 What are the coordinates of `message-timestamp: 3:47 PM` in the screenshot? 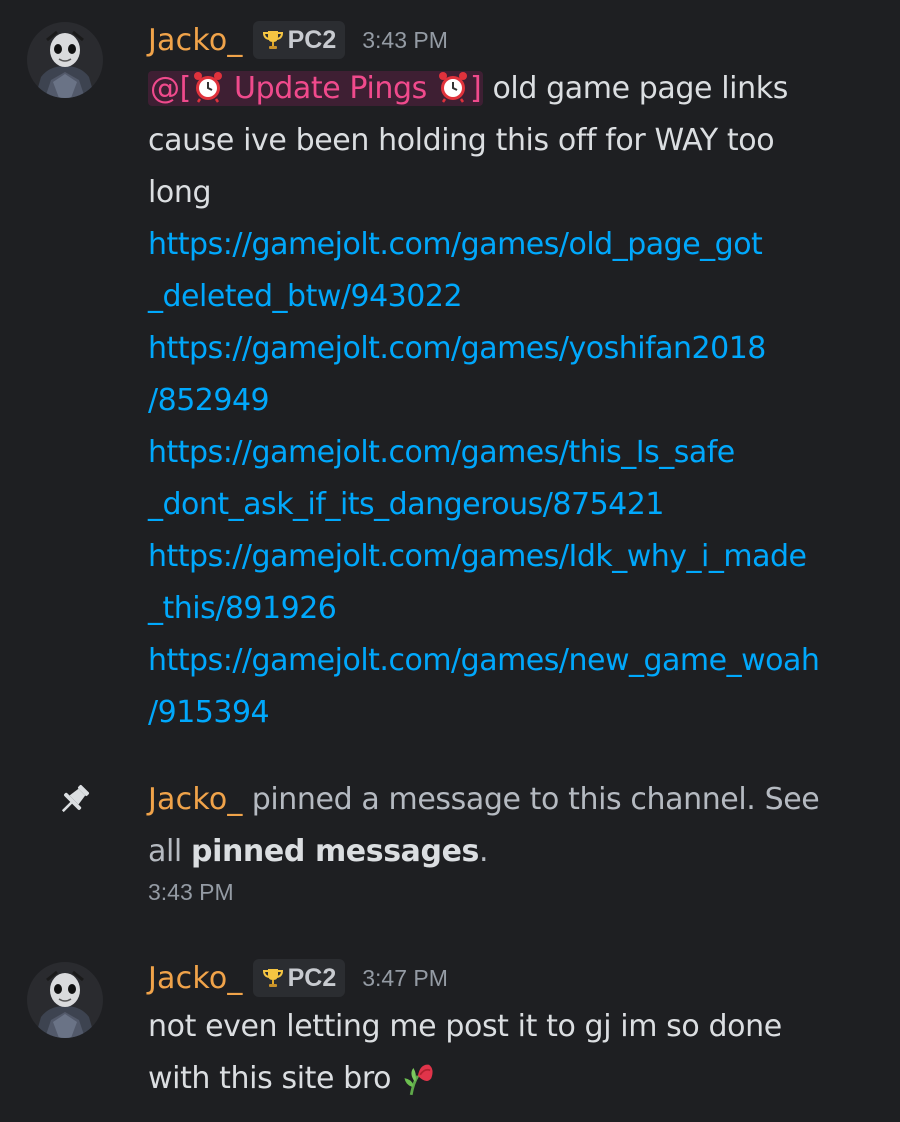 It's located at (405, 978).